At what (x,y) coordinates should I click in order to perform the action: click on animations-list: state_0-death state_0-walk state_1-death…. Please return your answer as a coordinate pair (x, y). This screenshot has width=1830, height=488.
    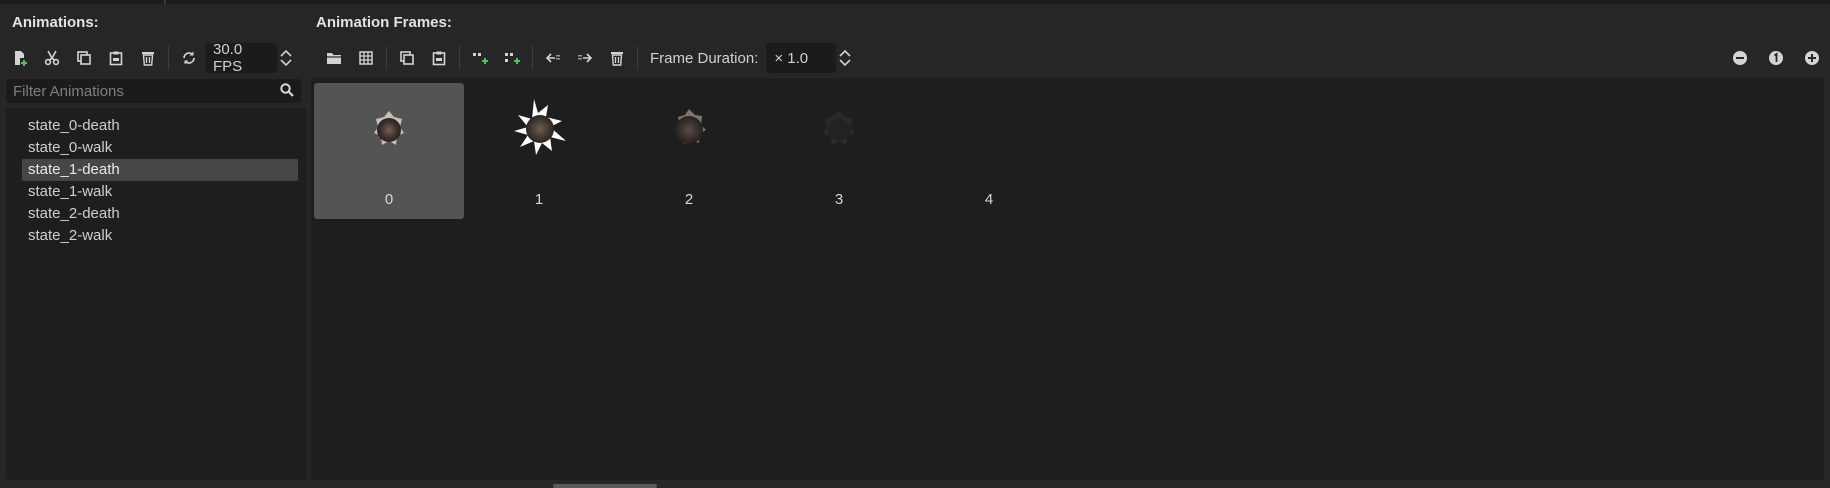
    Looking at the image, I should click on (156, 294).